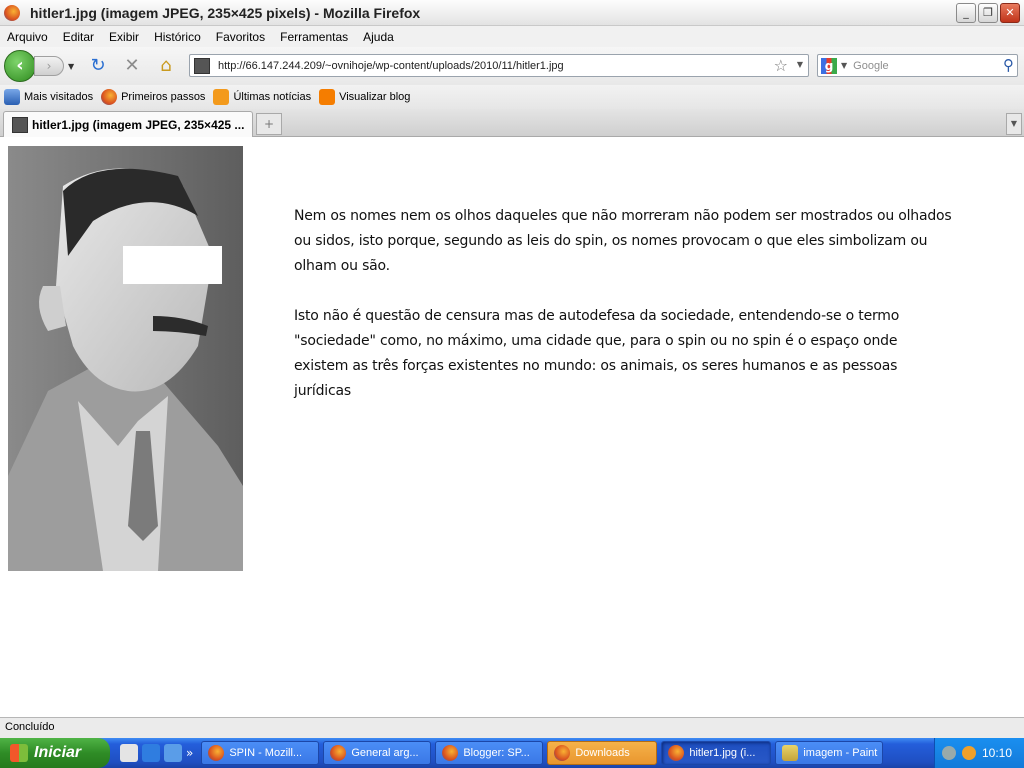 Image resolution: width=1024 pixels, height=768 pixels. I want to click on search-bar: g ▼ Google ⚲, so click(917, 65).